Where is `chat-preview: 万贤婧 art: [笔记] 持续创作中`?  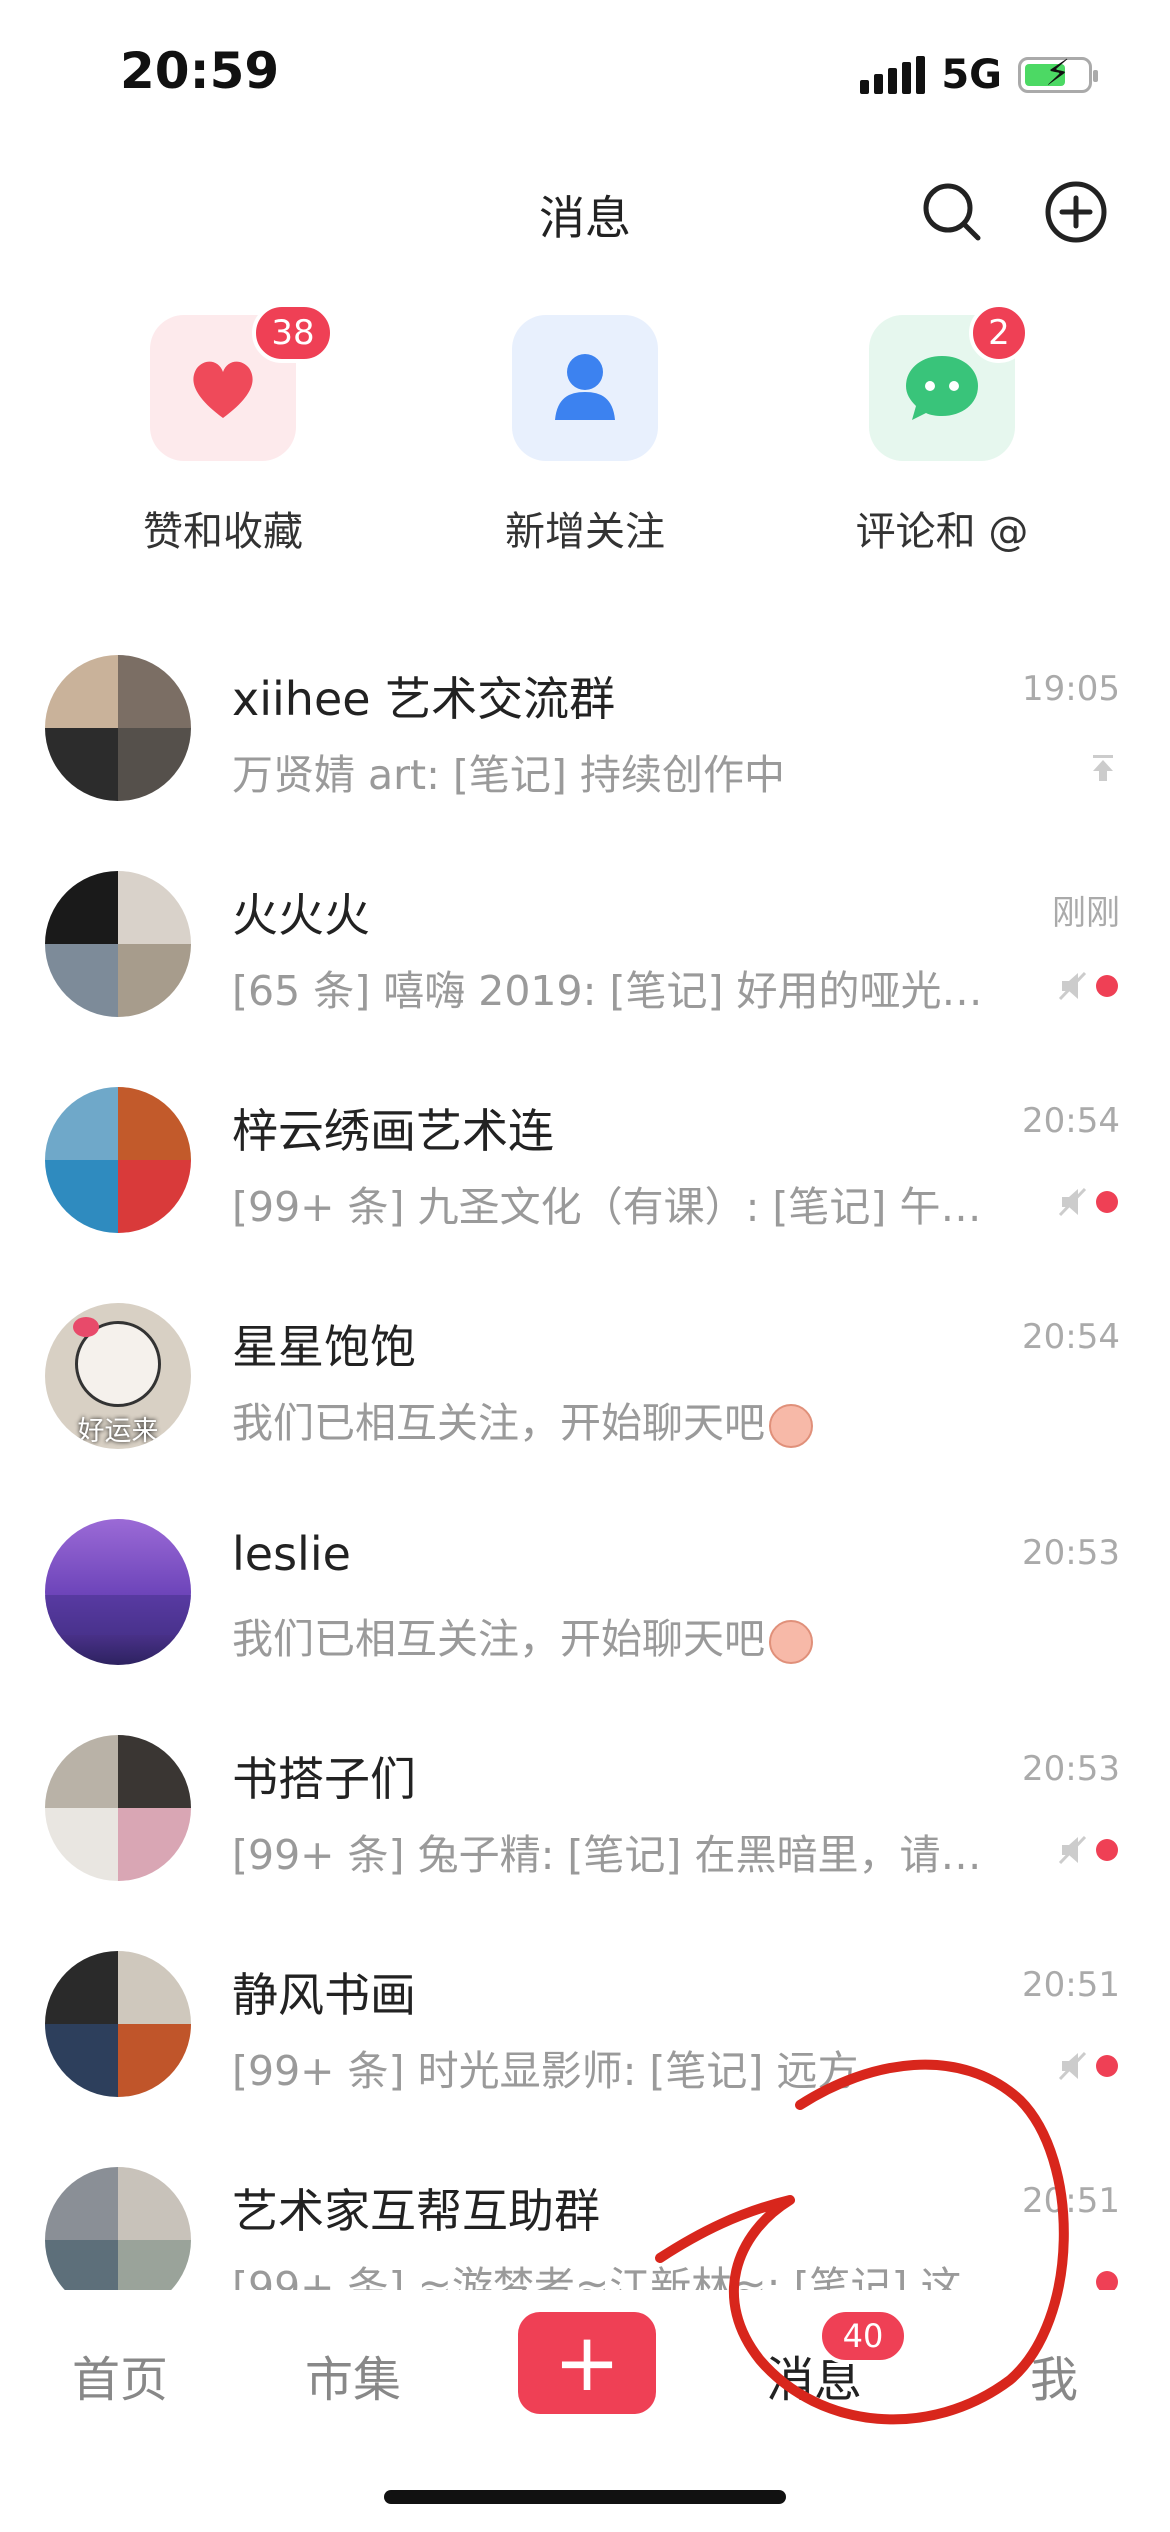 chat-preview: 万贤婧 art: [笔记] 持续创作中 is located at coordinates (508, 775).